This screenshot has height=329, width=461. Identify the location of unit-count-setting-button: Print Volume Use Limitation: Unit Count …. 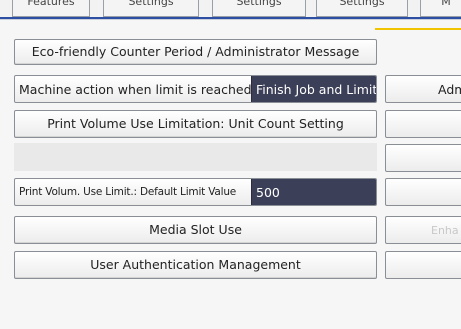
(195, 124).